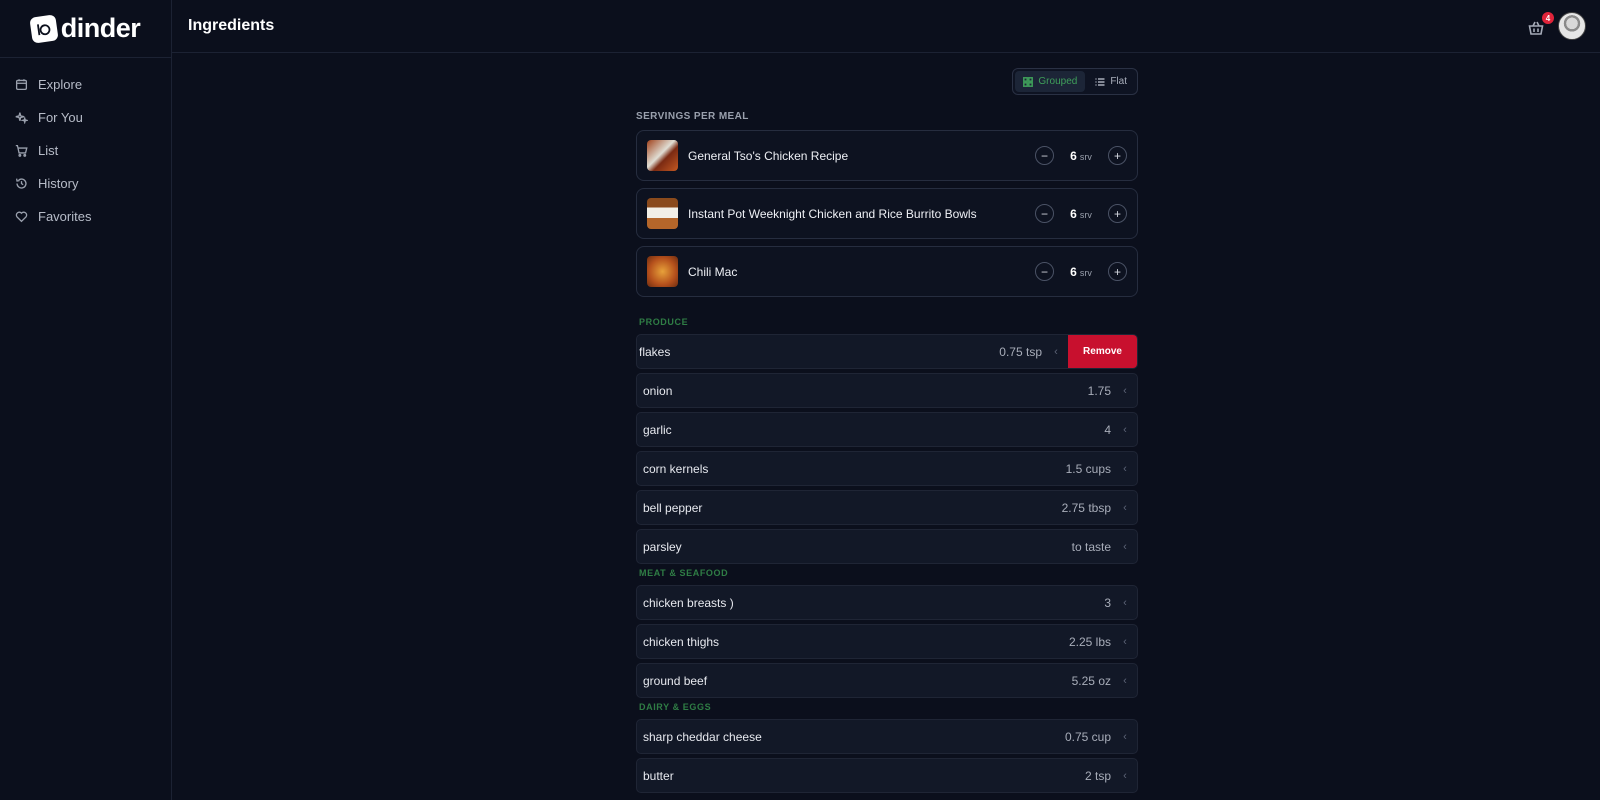 This screenshot has width=1600, height=800. Describe the element at coordinates (688, 602) in the screenshot. I see `ingredient-name: chicken breasts )` at that location.